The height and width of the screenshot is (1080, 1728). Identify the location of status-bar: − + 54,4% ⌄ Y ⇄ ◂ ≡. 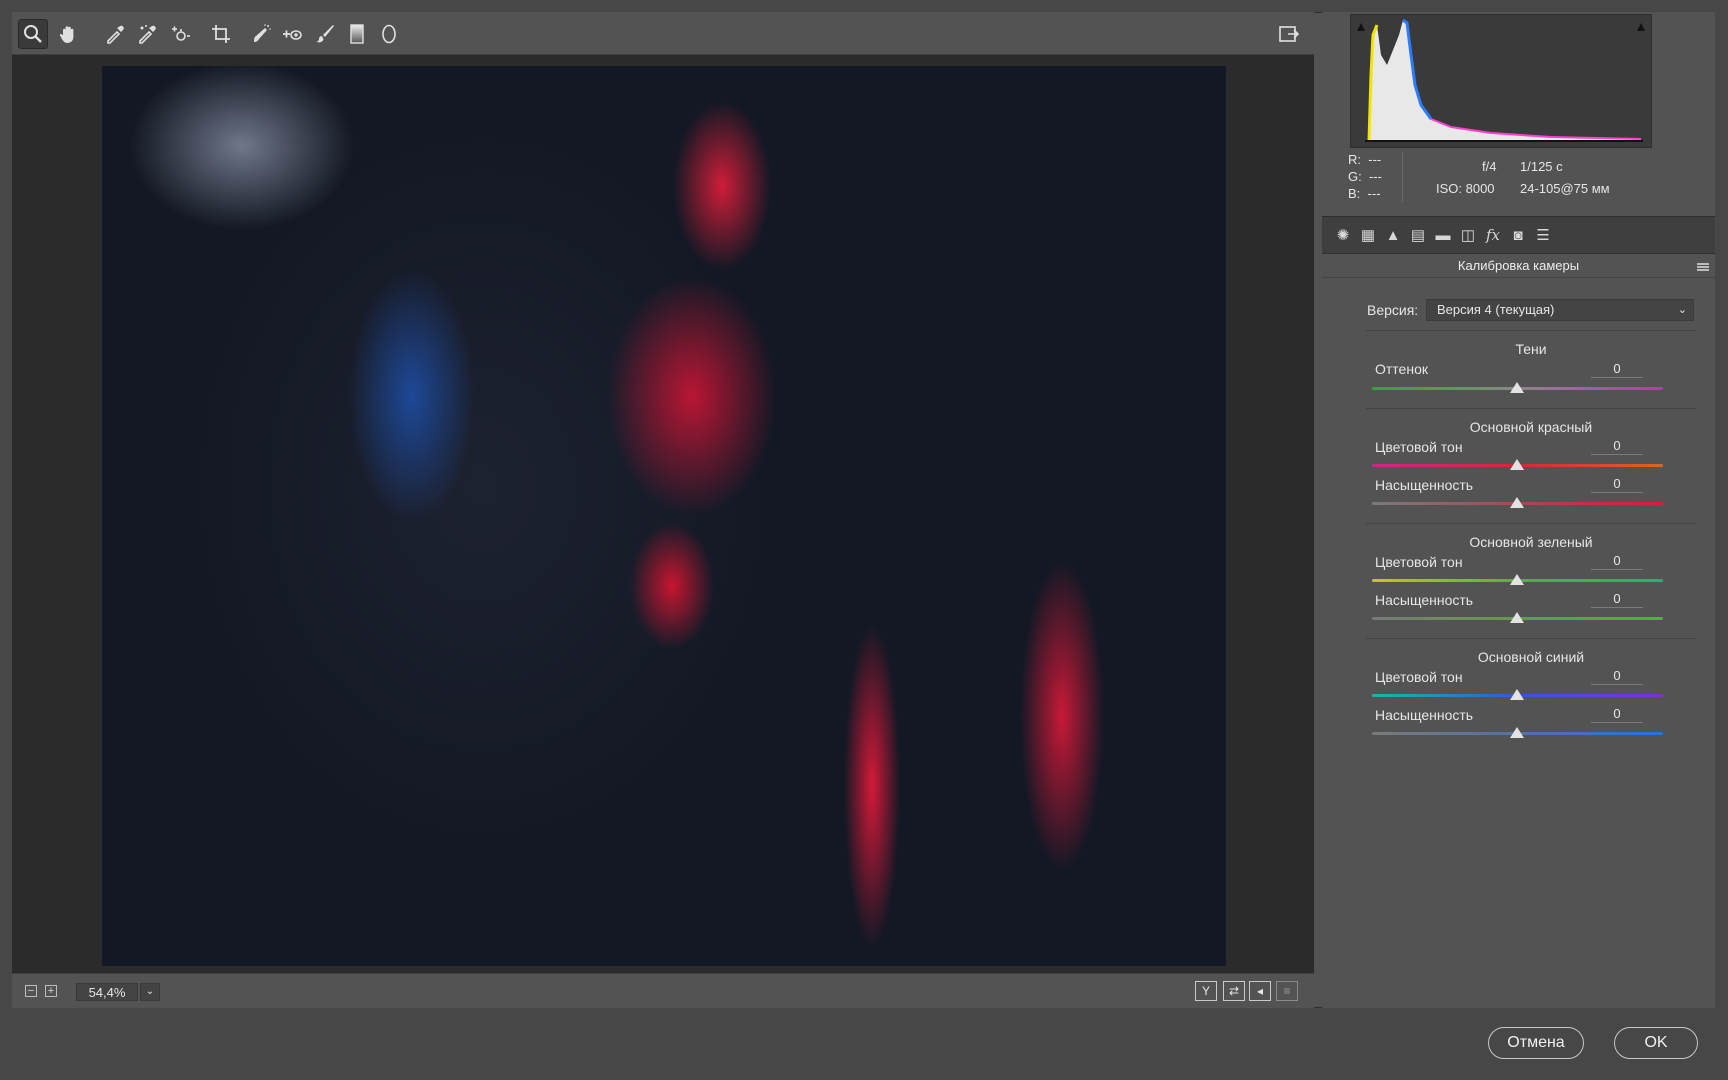
(663, 990).